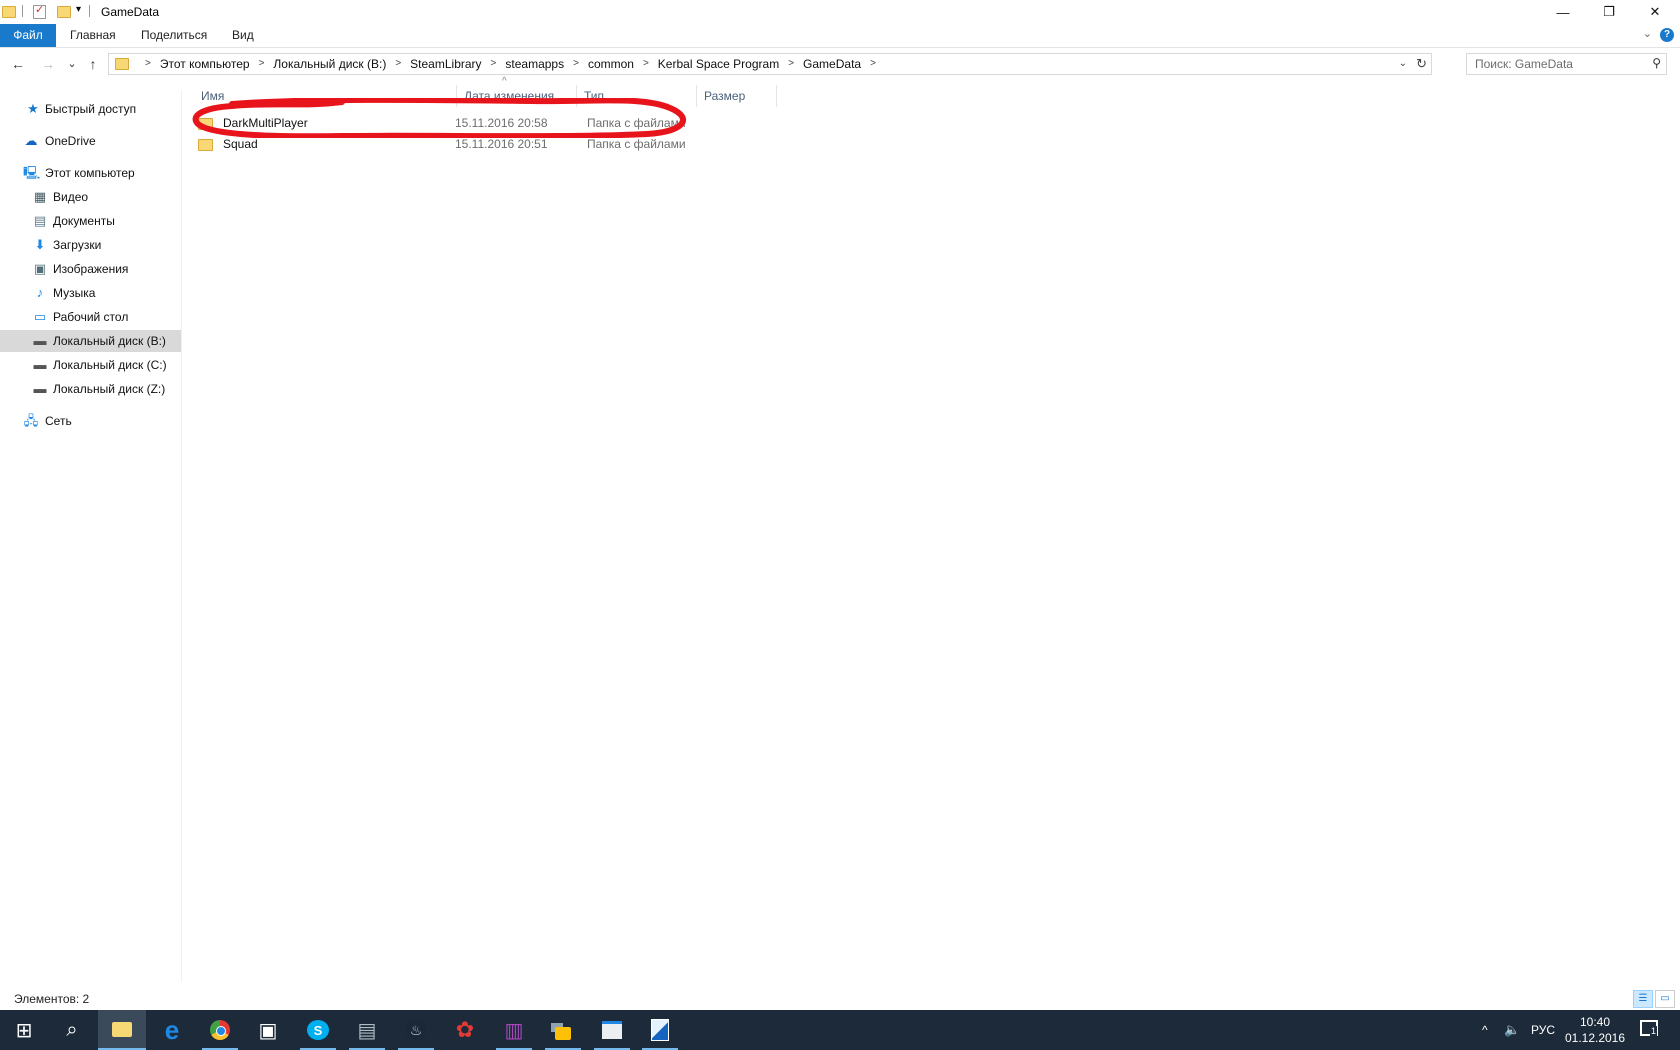 This screenshot has width=1680, height=1050. What do you see at coordinates (329, 64) in the screenshot?
I see `breadcrumb-item: Локальный диск (B:)` at bounding box center [329, 64].